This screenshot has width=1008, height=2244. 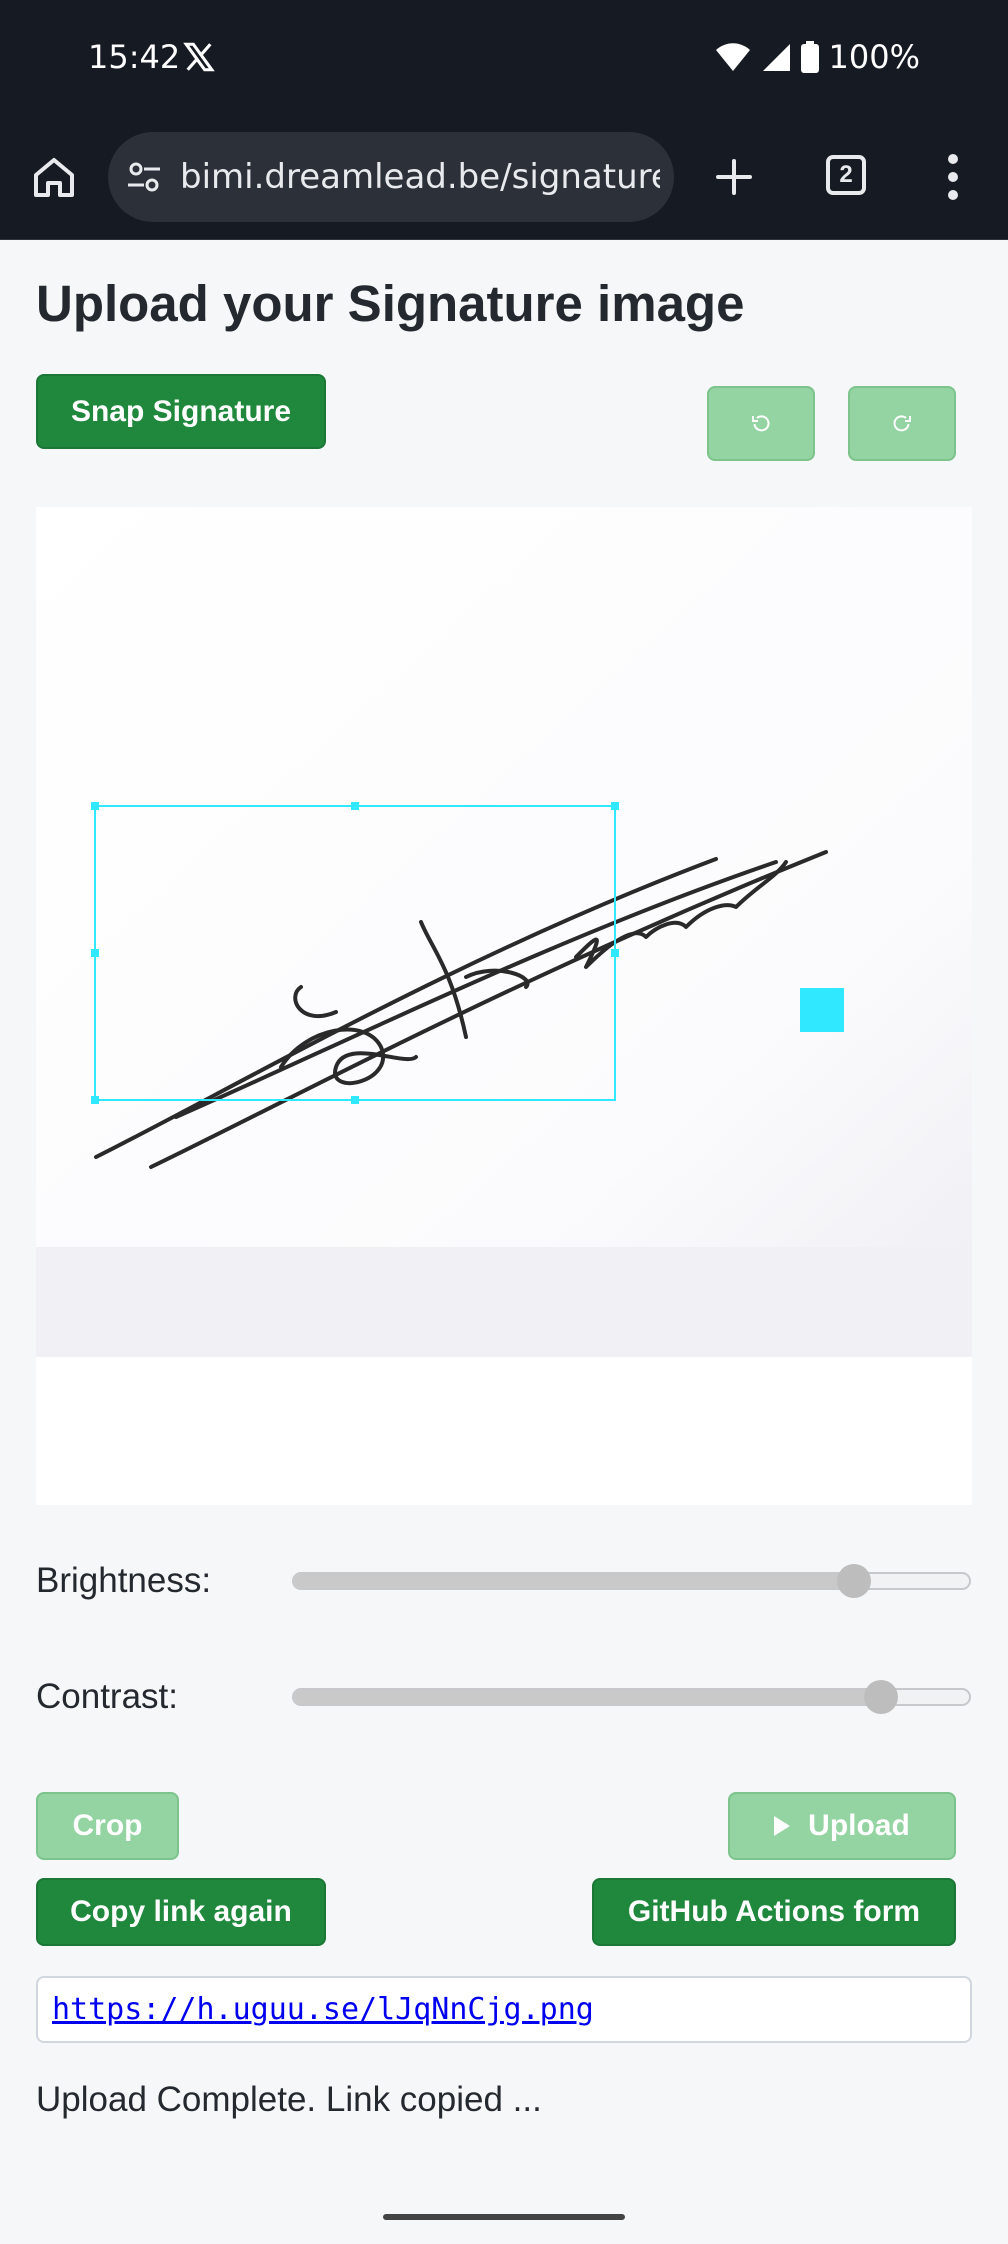 I want to click on battery-level: 100%, so click(x=874, y=57).